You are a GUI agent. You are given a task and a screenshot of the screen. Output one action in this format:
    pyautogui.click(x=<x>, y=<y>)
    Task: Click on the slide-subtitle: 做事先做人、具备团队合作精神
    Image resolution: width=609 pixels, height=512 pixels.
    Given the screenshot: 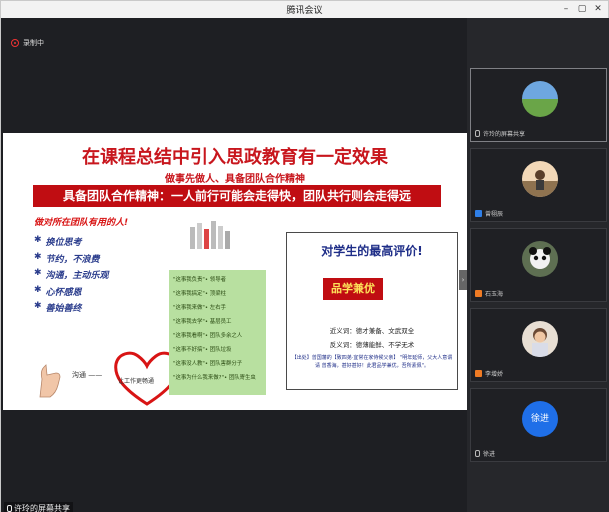 What is the action you would take?
    pyautogui.click(x=235, y=179)
    